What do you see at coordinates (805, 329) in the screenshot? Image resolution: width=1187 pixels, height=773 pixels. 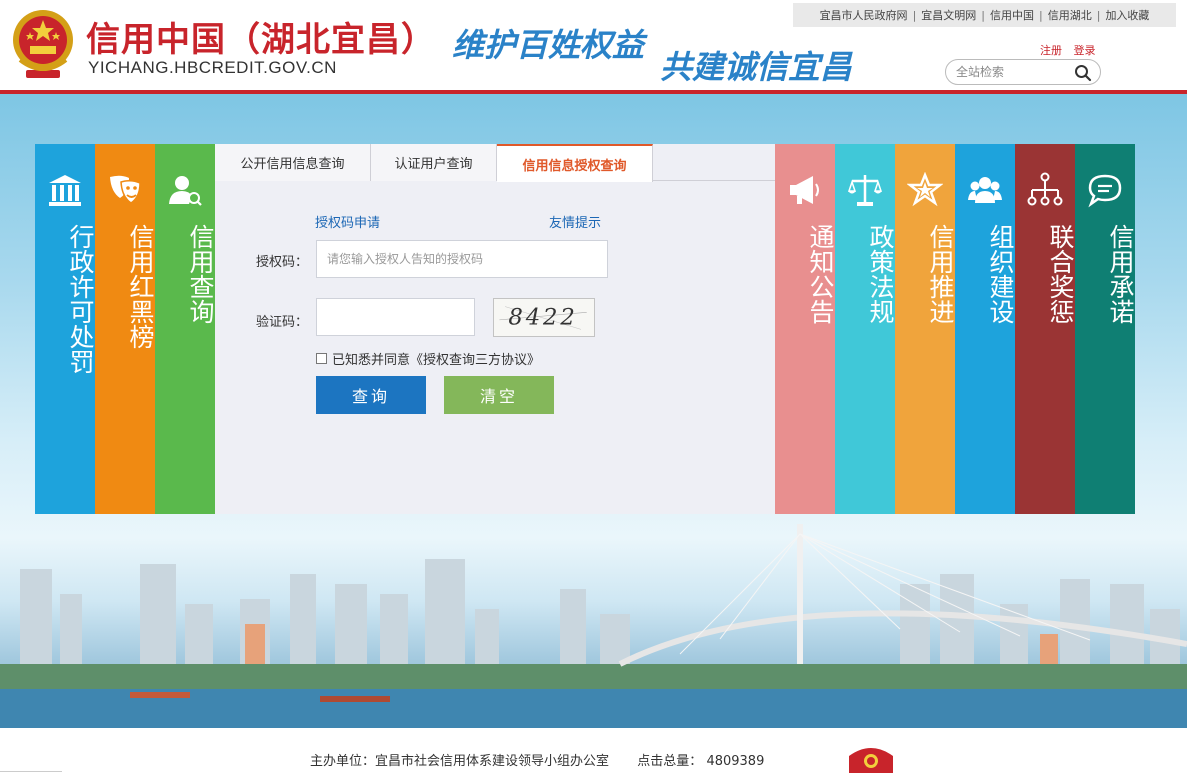 I see `tile-notices: 通知公告` at bounding box center [805, 329].